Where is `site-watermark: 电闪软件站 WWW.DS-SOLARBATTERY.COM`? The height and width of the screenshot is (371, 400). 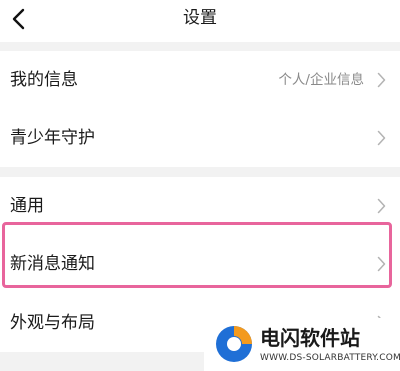 site-watermark: 电闪软件站 WWW.DS-SOLARBATTERY.COM is located at coordinates (302, 344).